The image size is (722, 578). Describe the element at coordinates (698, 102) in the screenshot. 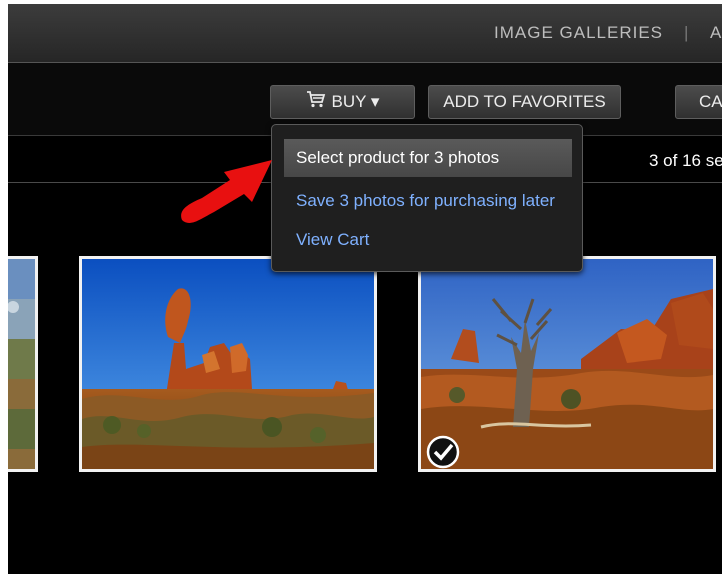

I see `cart-button: CA` at that location.